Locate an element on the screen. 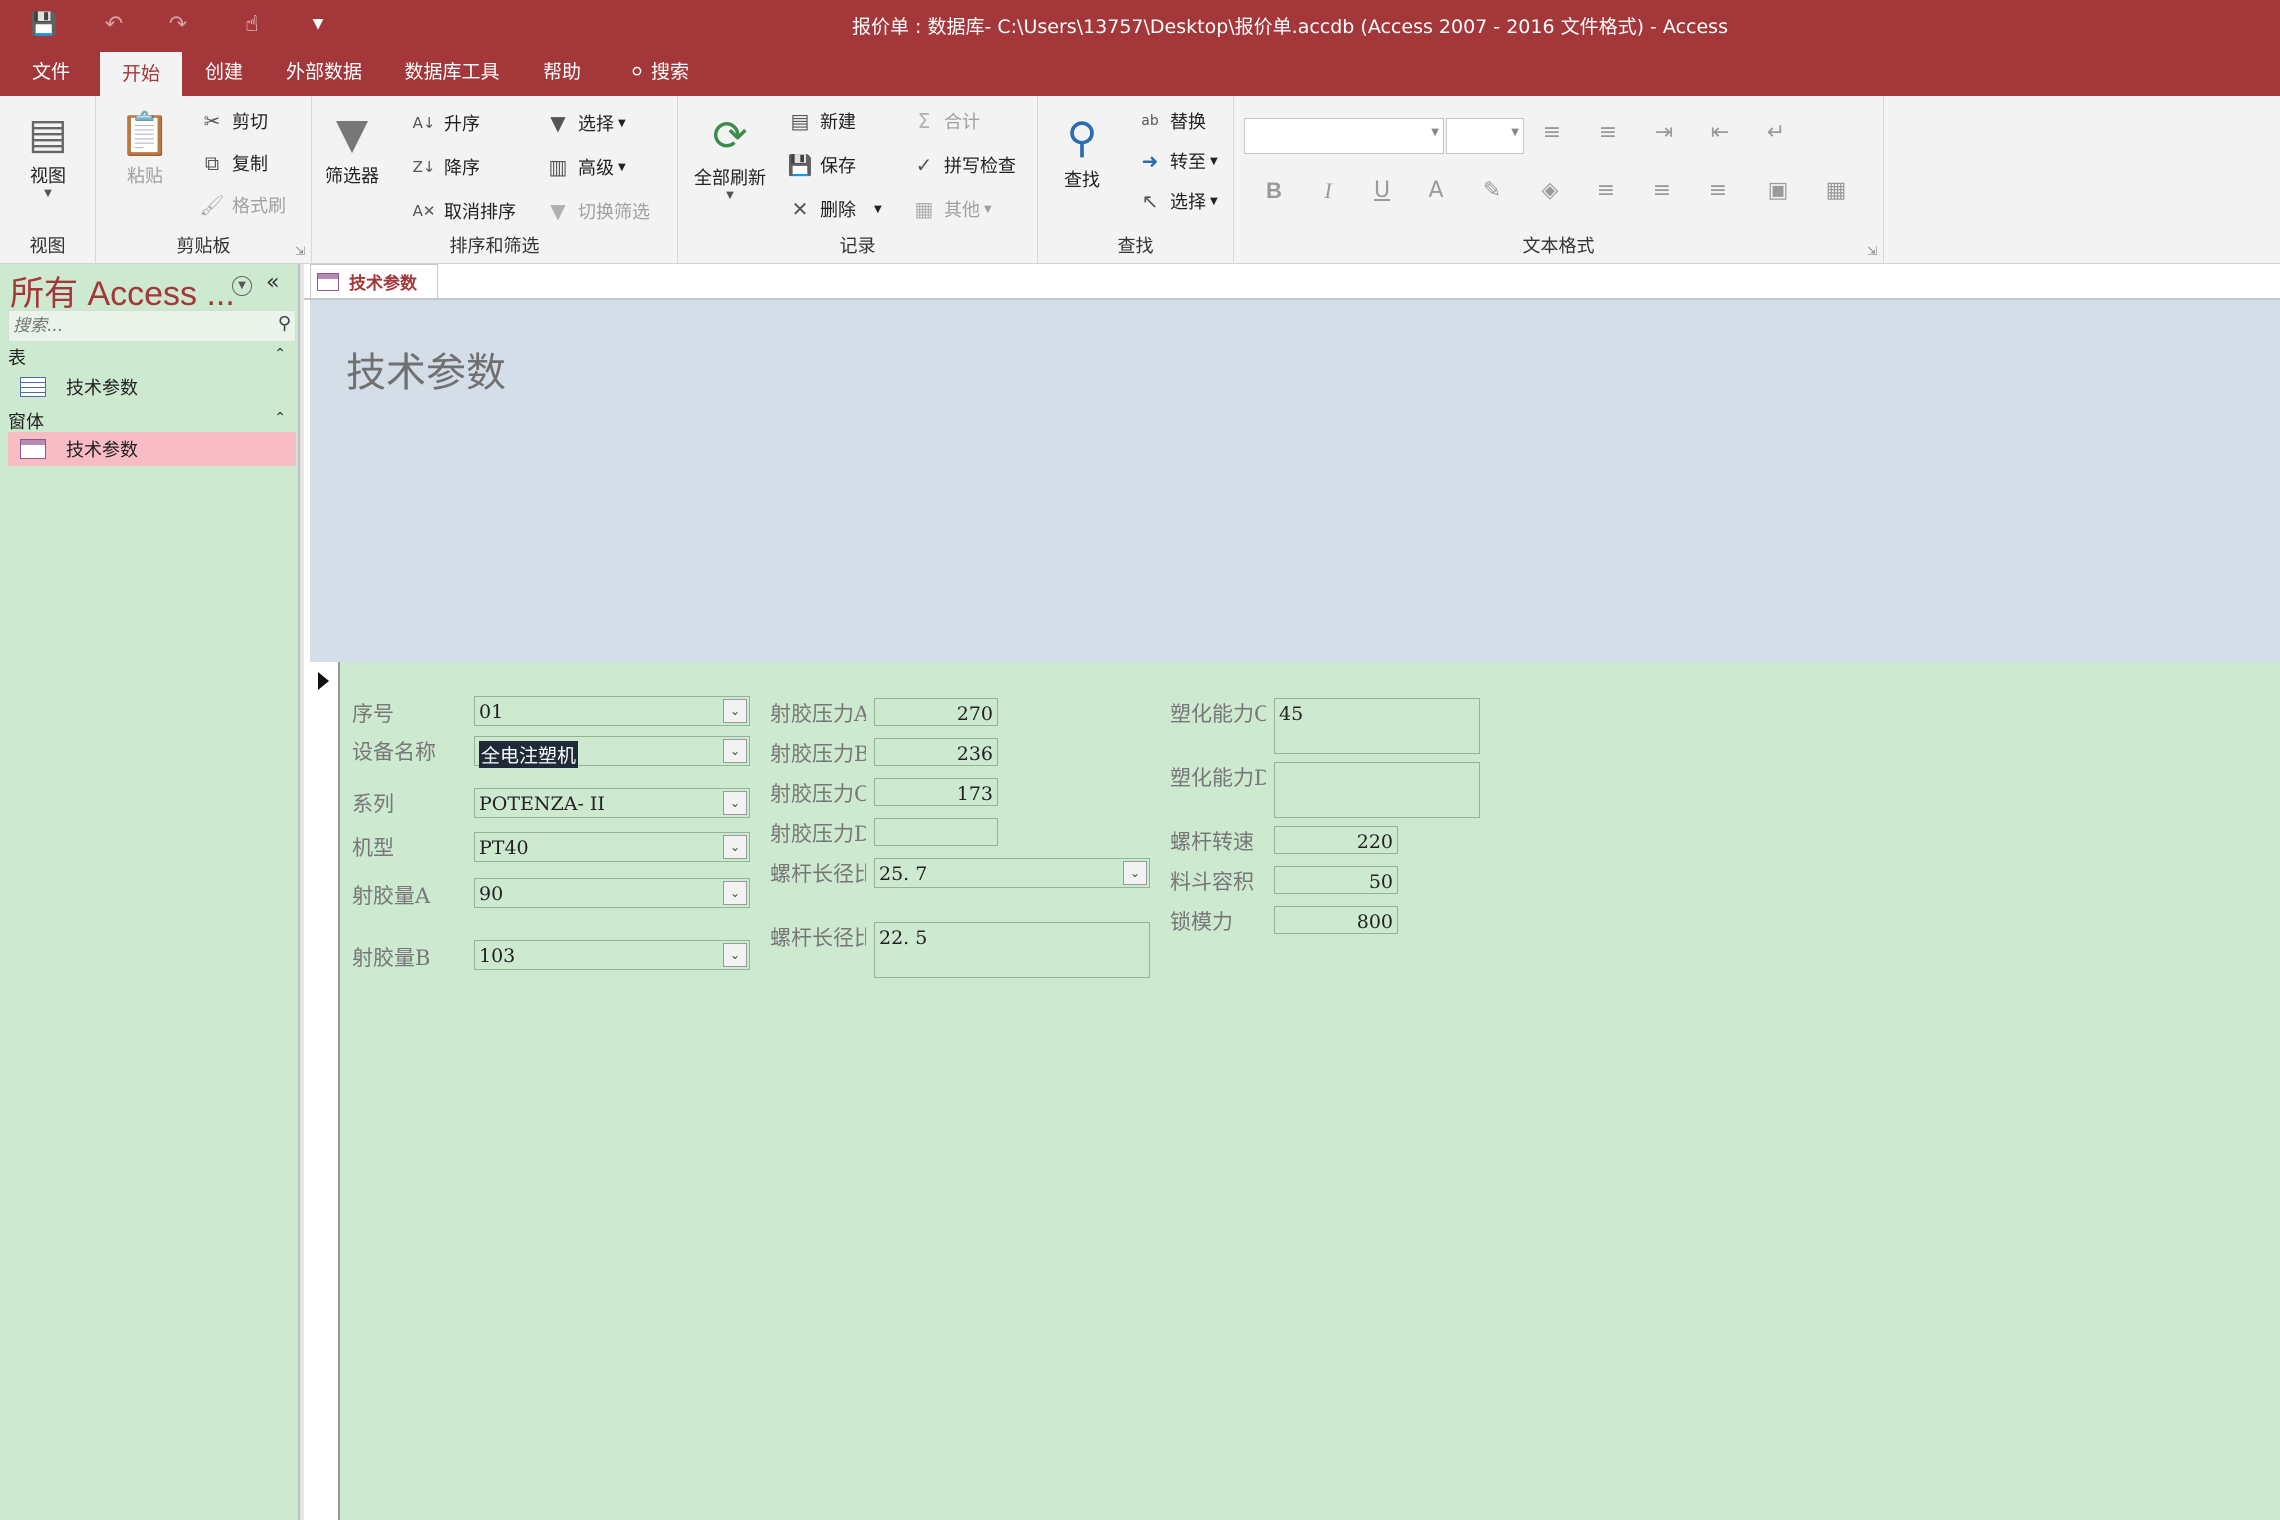  nav-search-box: ⚲ is located at coordinates (152, 326).